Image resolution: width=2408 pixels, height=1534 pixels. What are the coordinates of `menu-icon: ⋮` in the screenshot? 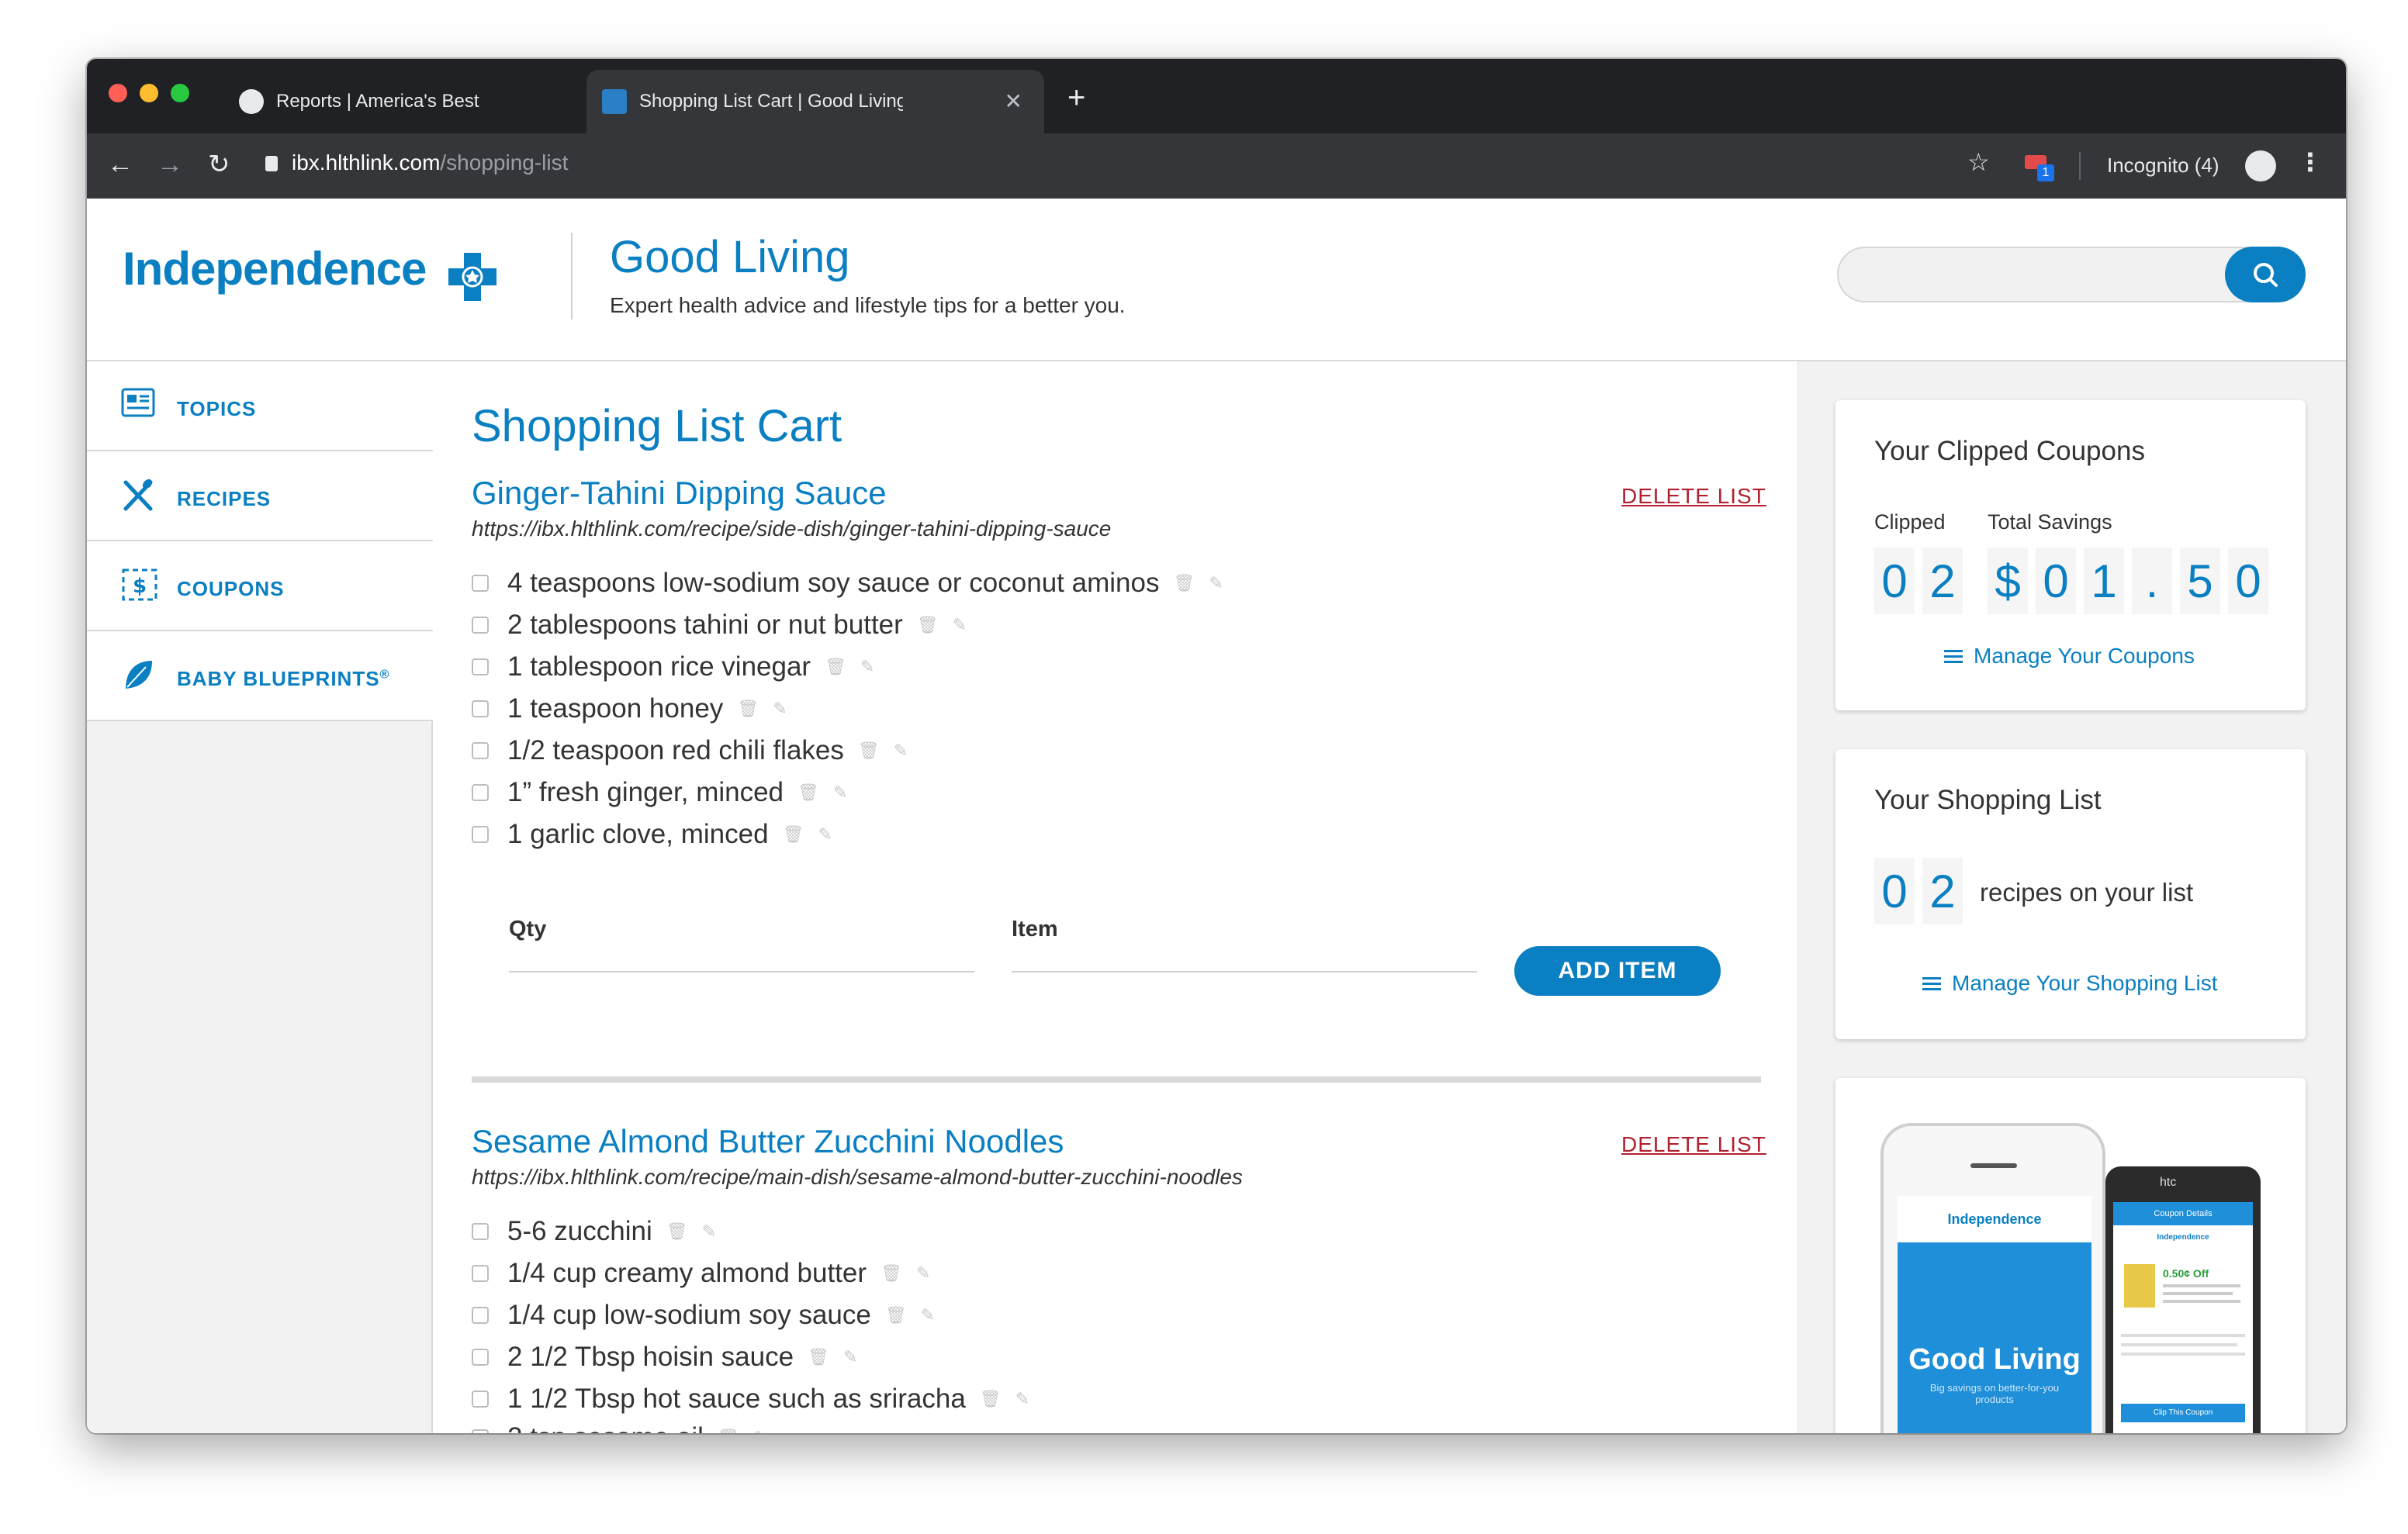 It's located at (2310, 162).